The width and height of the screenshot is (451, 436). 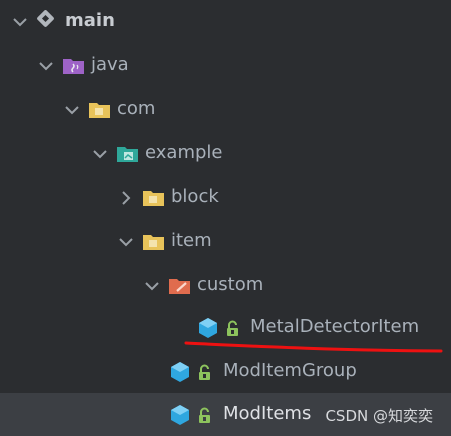 I want to click on tree-node-label: custom, so click(x=230, y=284).